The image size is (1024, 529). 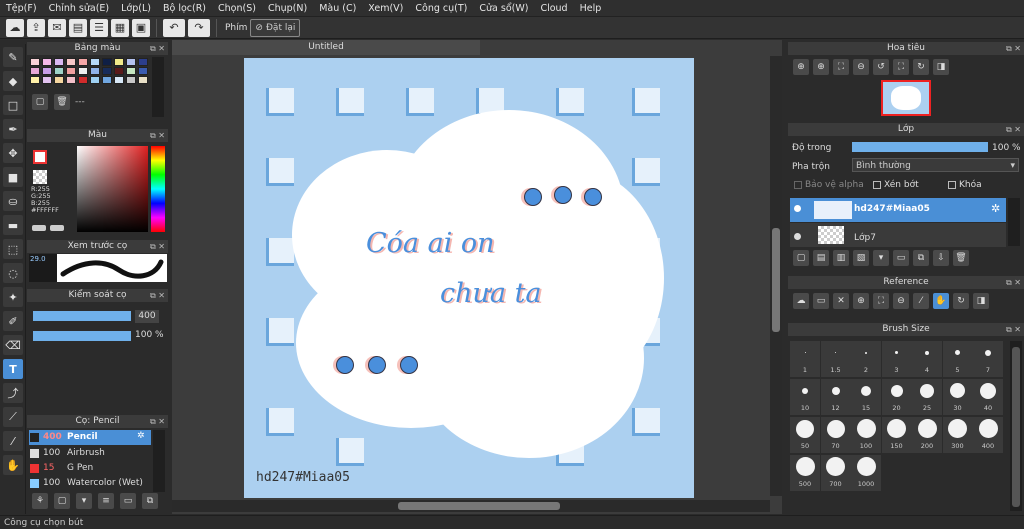 What do you see at coordinates (927, 359) in the screenshot?
I see `brush-size-option: 4` at bounding box center [927, 359].